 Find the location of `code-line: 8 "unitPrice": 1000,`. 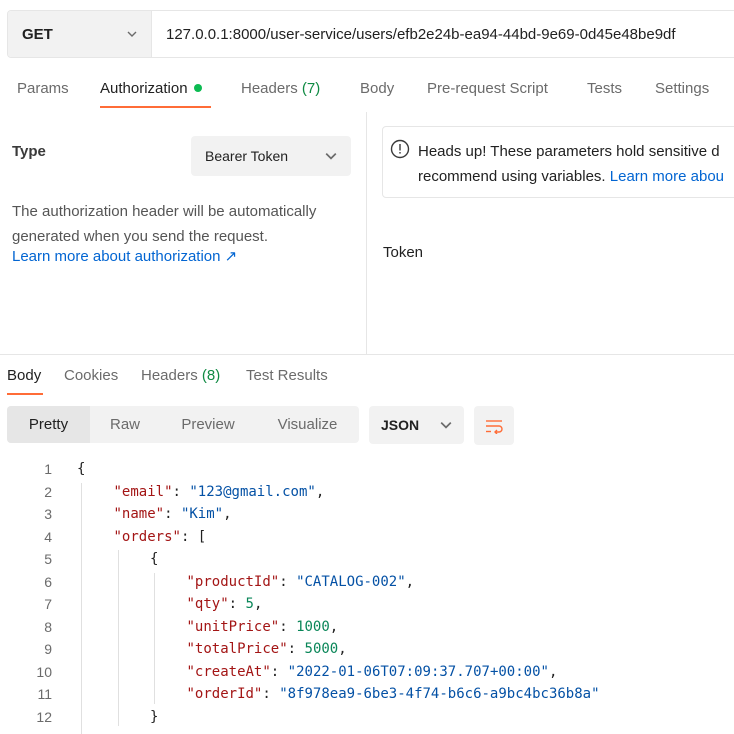

code-line: 8 "unitPrice": 1000, is located at coordinates (367, 627).